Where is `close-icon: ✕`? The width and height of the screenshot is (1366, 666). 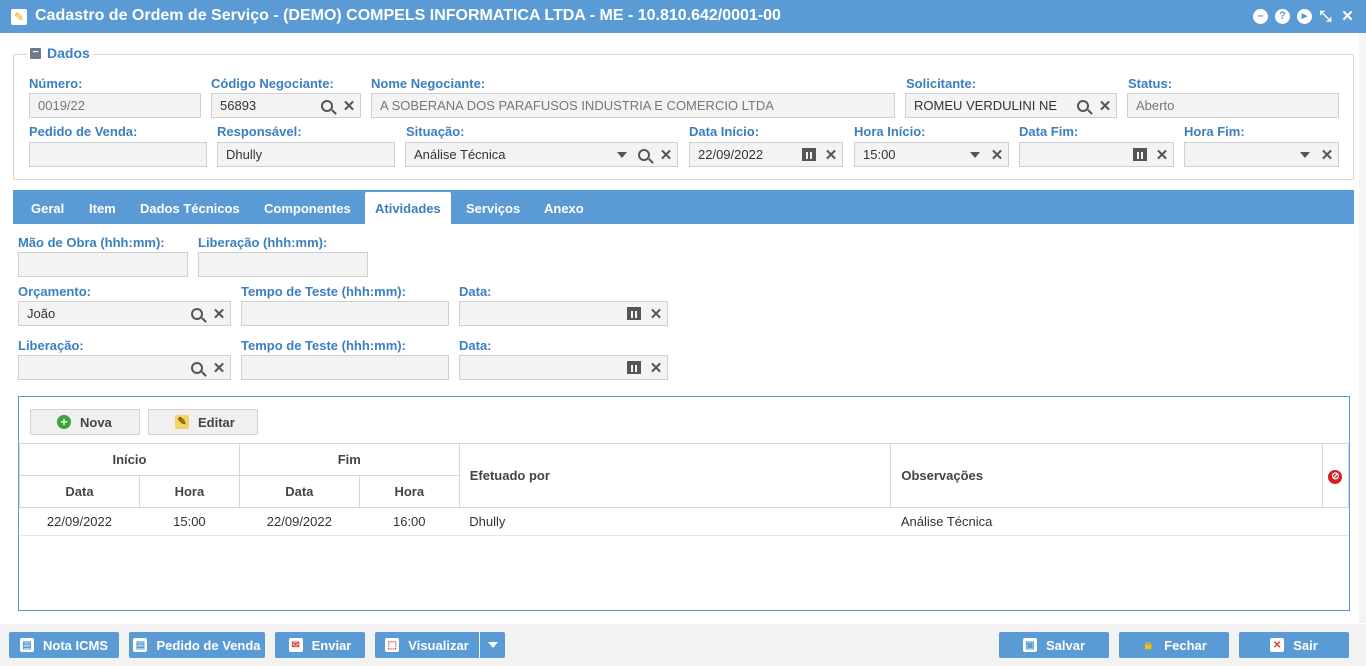
close-icon: ✕ is located at coordinates (1347, 16).